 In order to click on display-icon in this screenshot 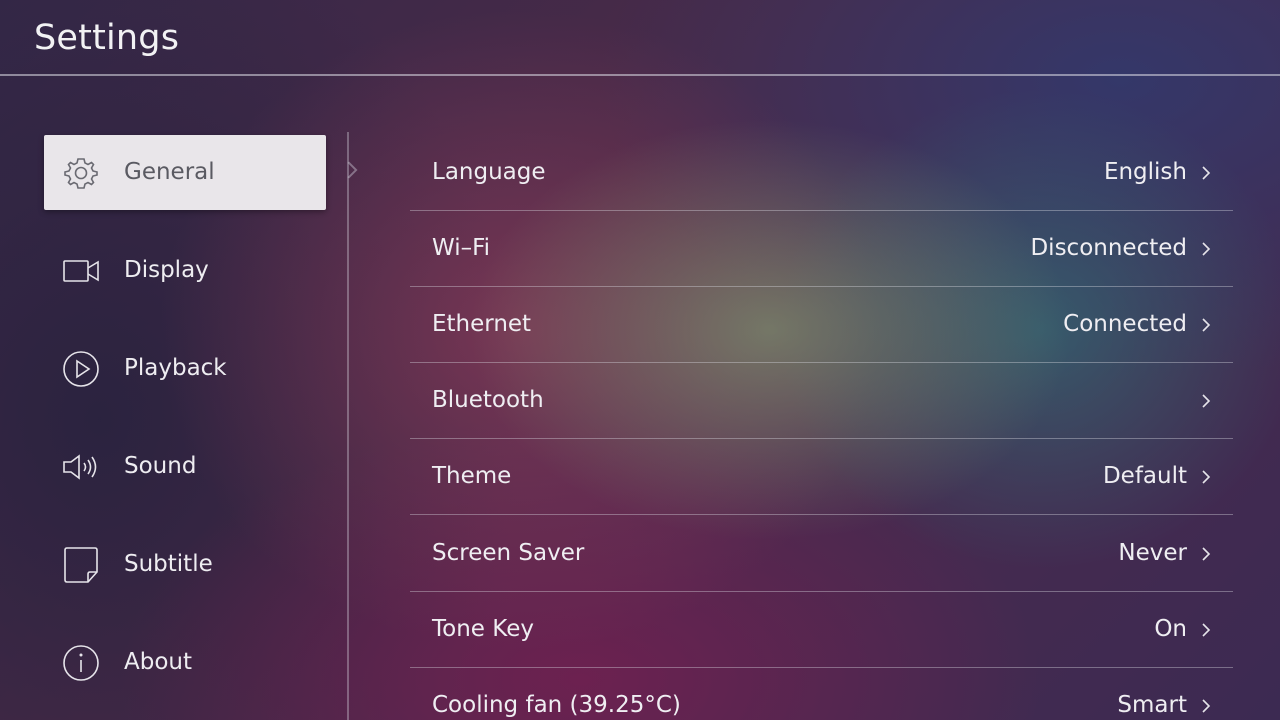, I will do `click(81, 271)`.